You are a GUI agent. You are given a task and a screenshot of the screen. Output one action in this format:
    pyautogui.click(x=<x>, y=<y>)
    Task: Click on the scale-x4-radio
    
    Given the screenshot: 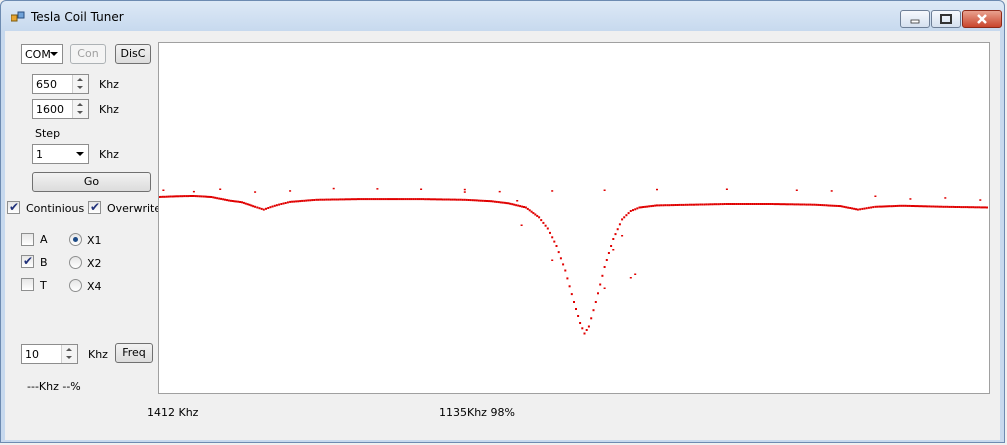 What is the action you would take?
    pyautogui.click(x=75, y=285)
    